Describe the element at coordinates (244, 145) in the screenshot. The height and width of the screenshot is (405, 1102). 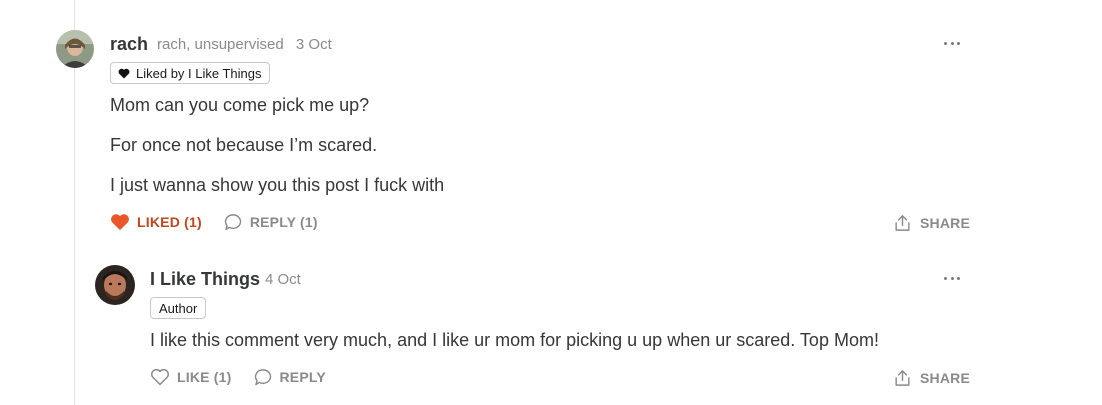
I see `comment-paragraph: For once not because I’m scared.` at that location.